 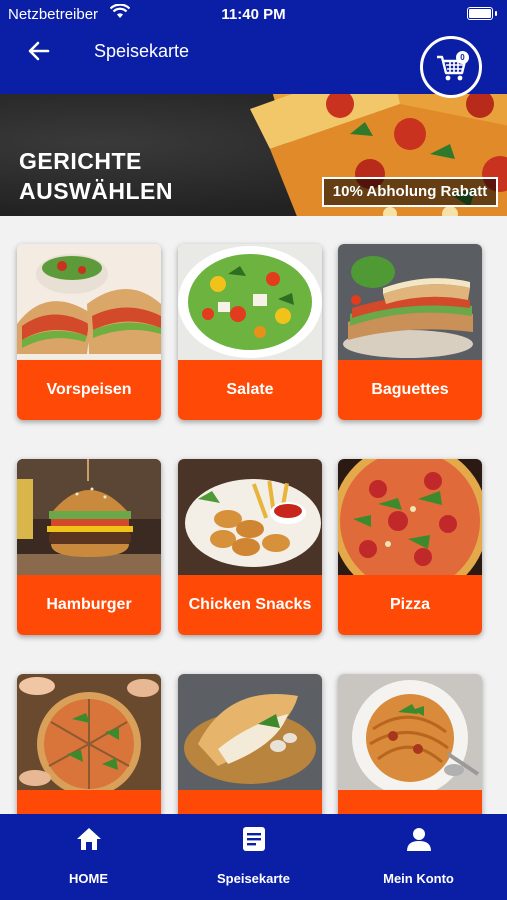 What do you see at coordinates (250, 390) in the screenshot?
I see `category-label: Salate` at bounding box center [250, 390].